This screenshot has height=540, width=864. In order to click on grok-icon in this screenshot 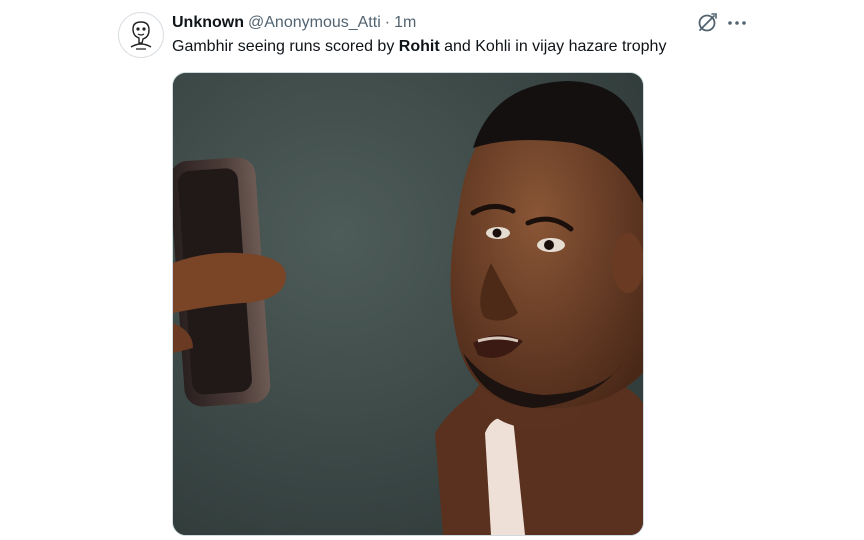, I will do `click(707, 23)`.